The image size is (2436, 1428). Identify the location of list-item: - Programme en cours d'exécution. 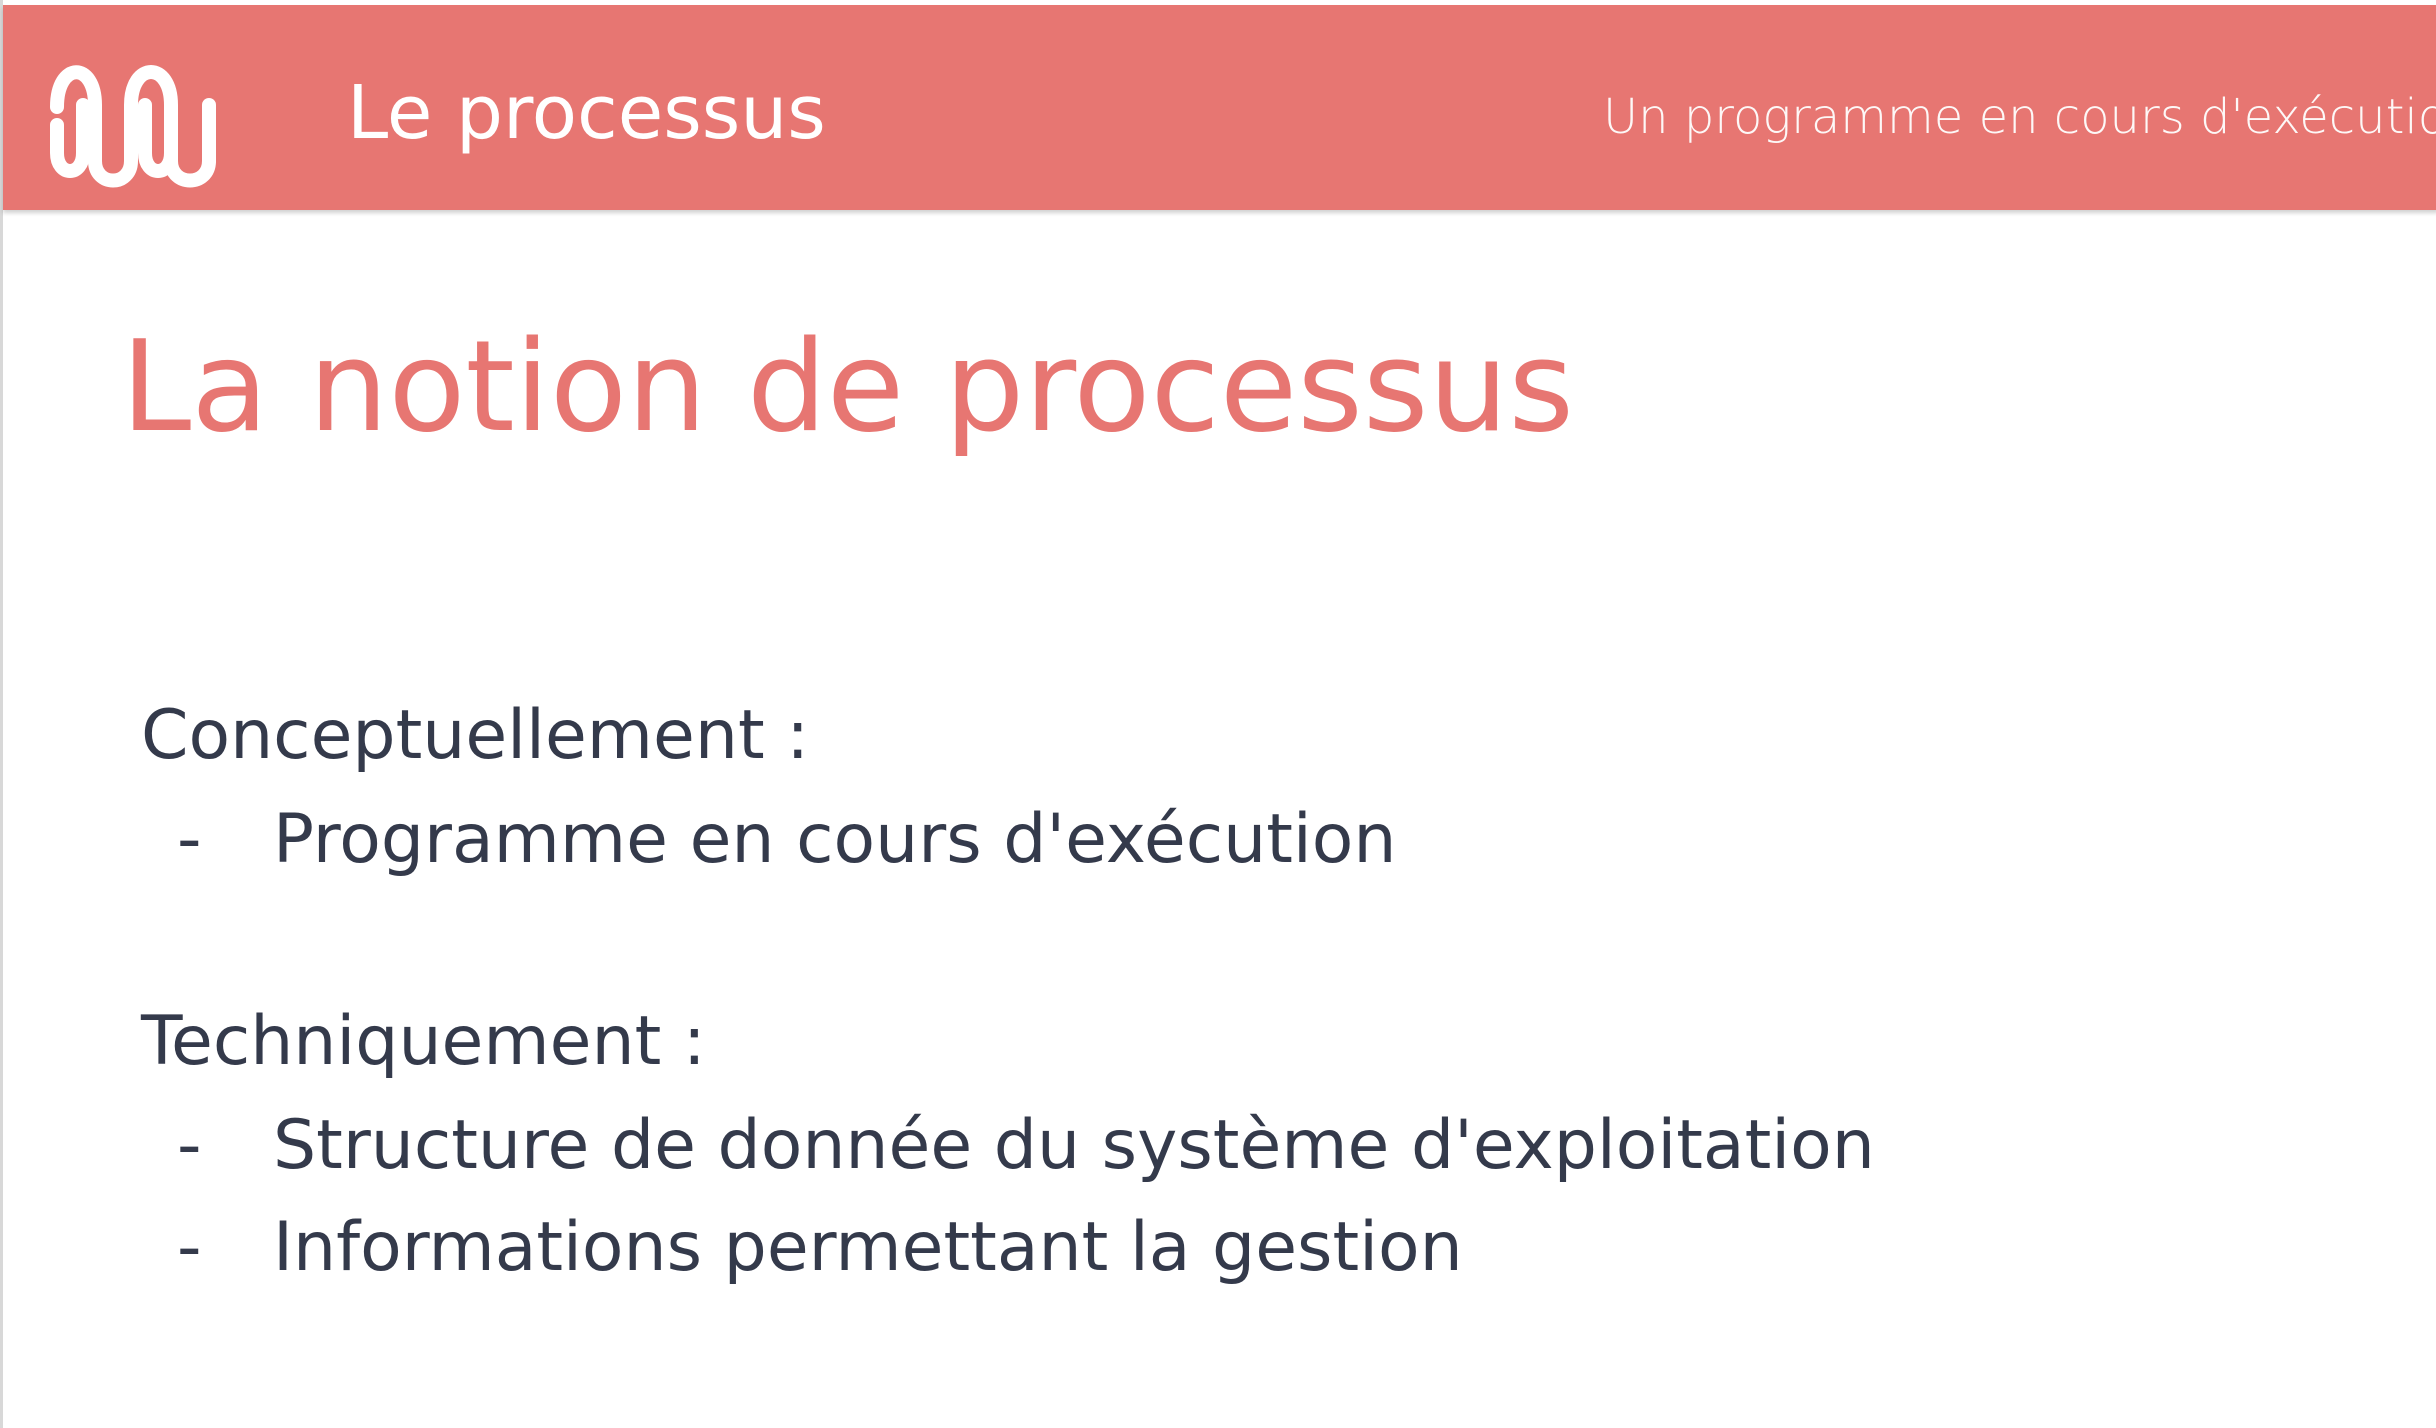
(1127, 840).